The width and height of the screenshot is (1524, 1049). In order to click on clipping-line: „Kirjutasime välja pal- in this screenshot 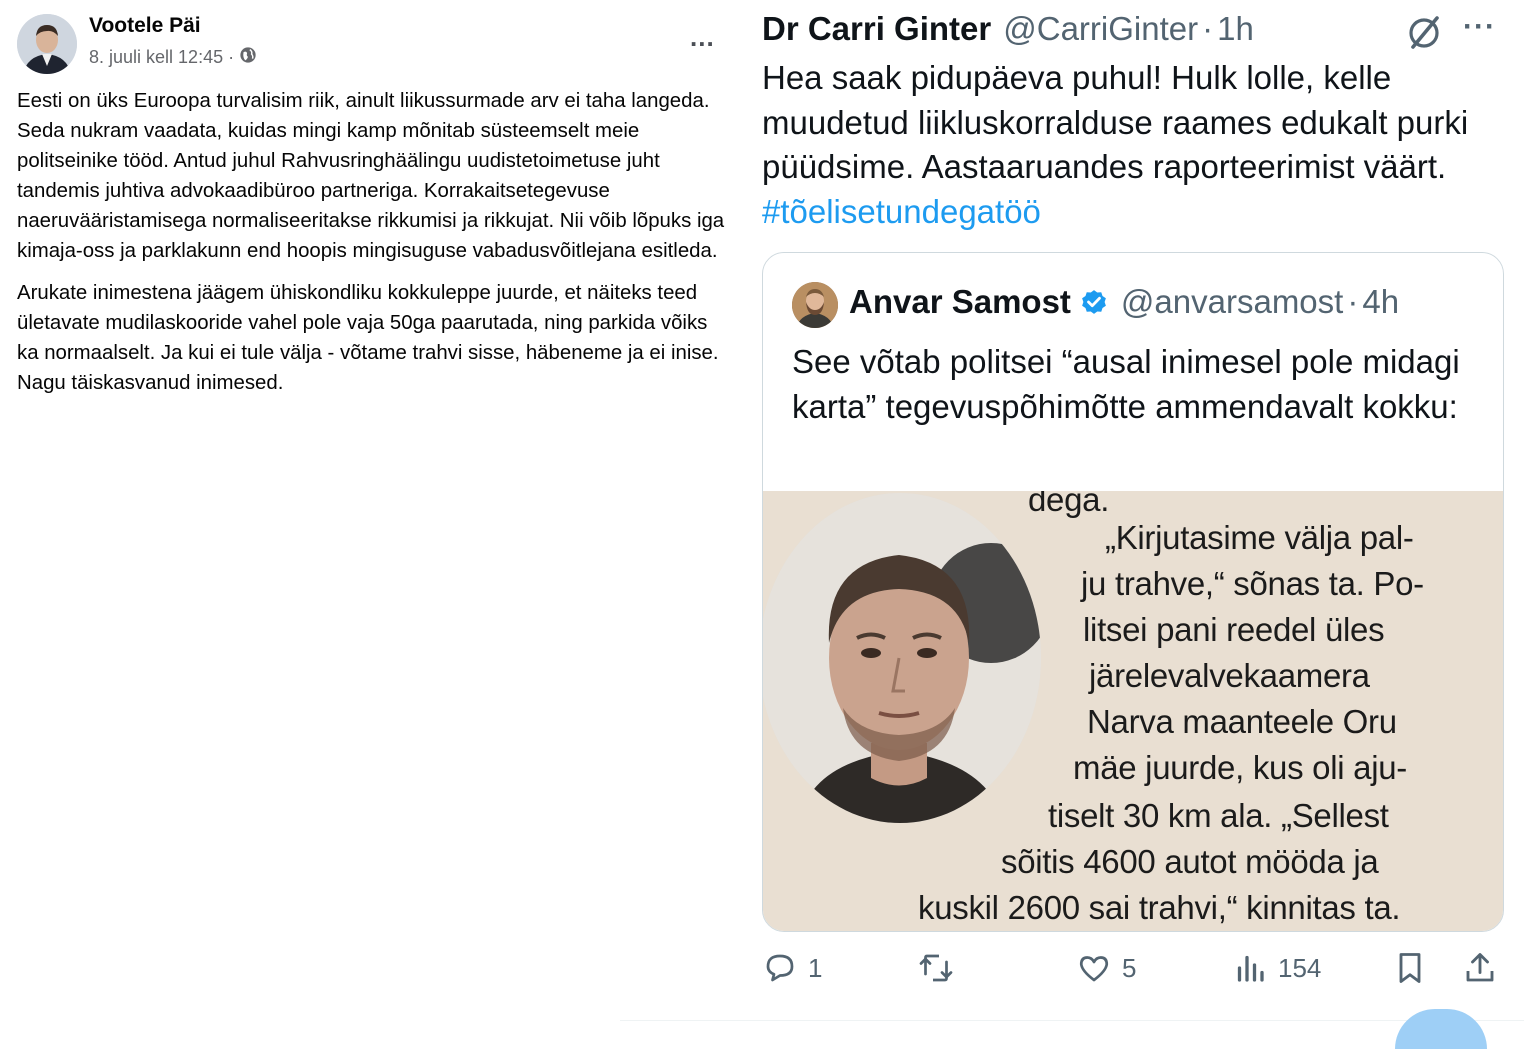, I will do `click(1259, 537)`.